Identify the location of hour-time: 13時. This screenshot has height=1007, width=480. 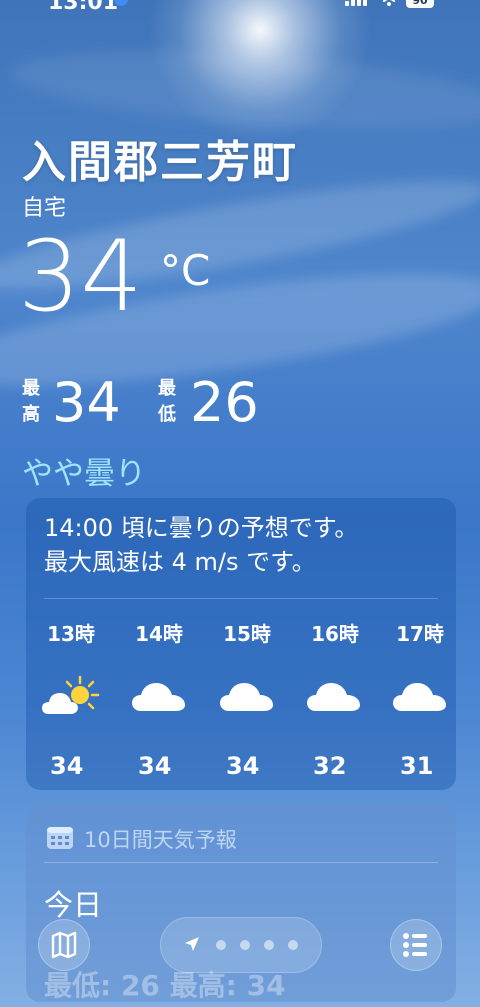
(71, 634).